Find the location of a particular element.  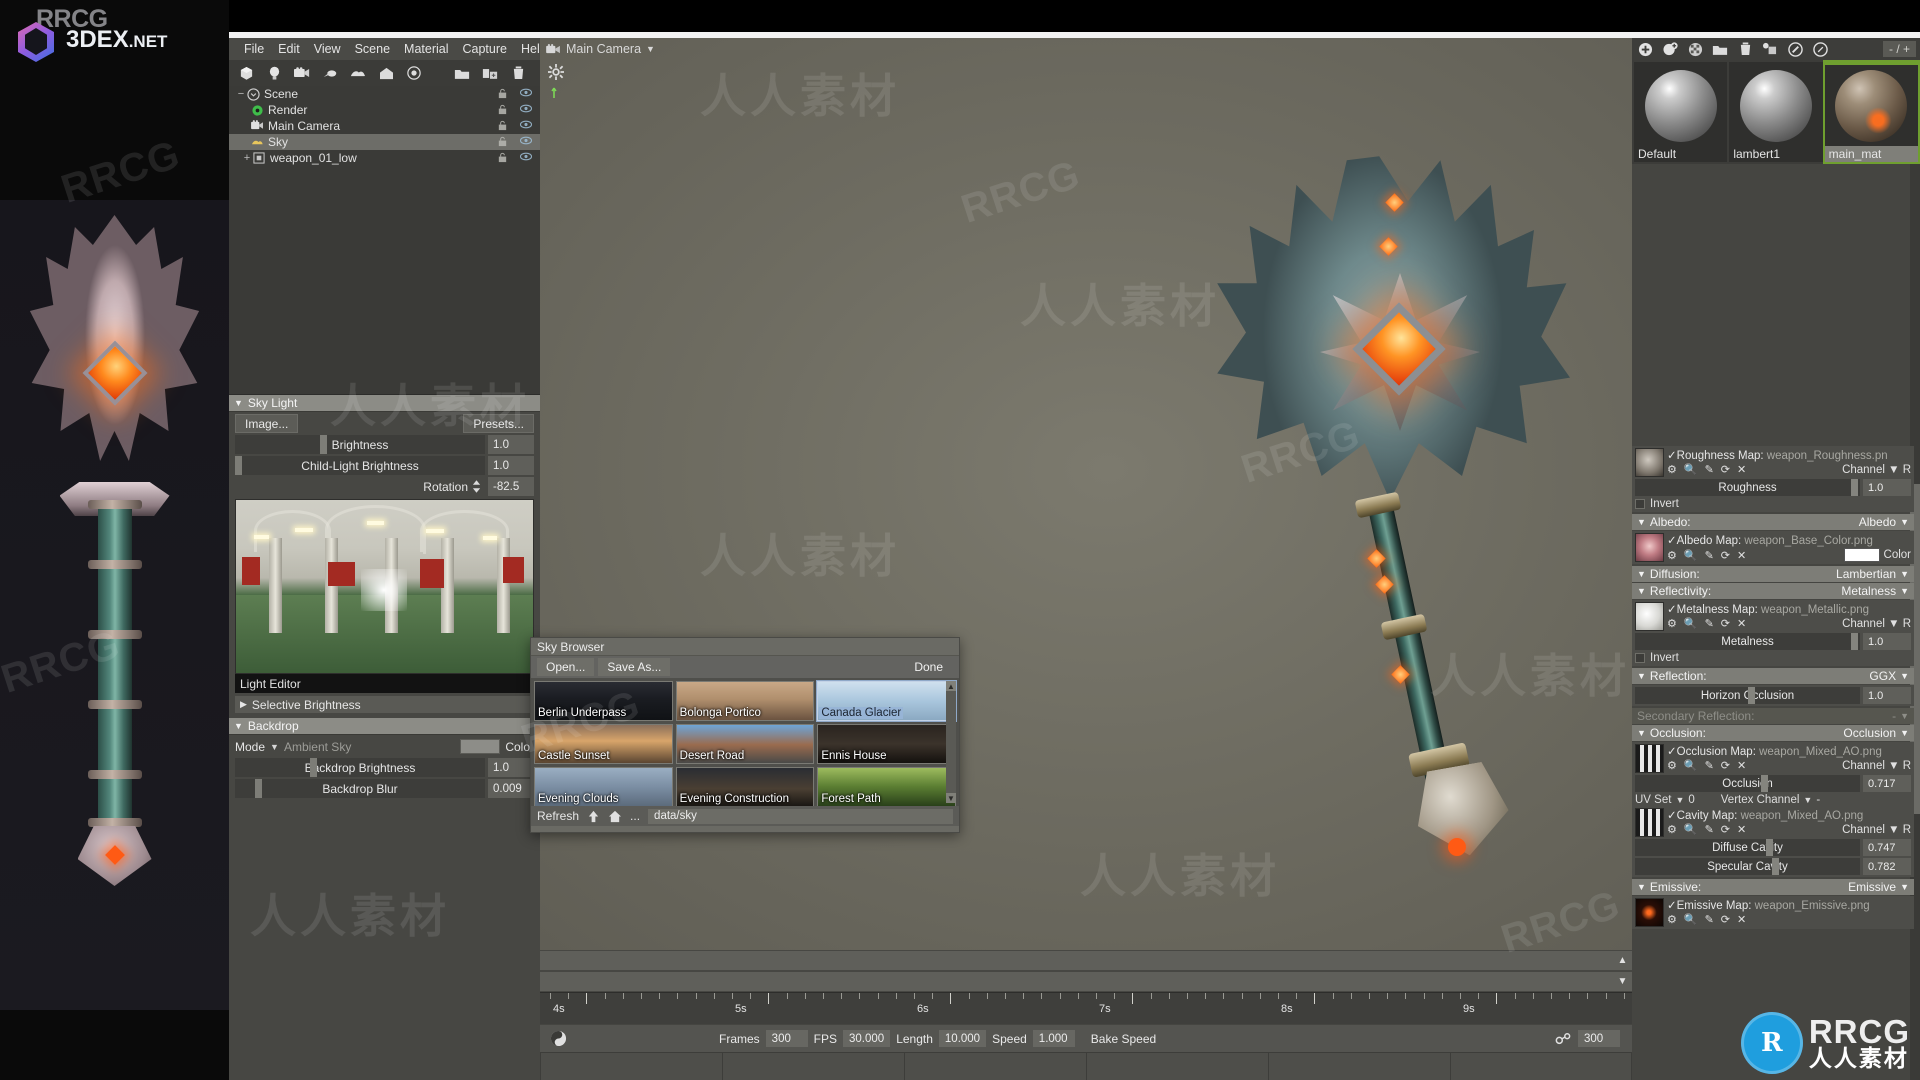

diffuse-cavity-value: 0.747 is located at coordinates (1887, 847).